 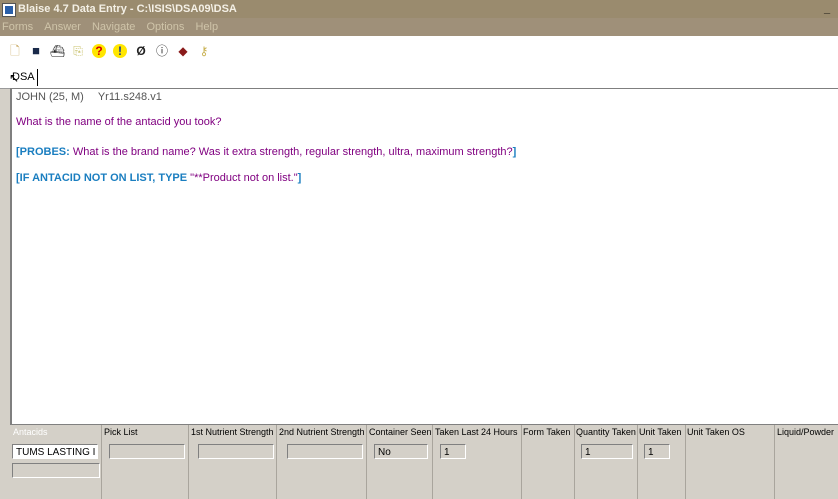 What do you see at coordinates (657, 451) in the screenshot?
I see `unit-taken-field: 1` at bounding box center [657, 451].